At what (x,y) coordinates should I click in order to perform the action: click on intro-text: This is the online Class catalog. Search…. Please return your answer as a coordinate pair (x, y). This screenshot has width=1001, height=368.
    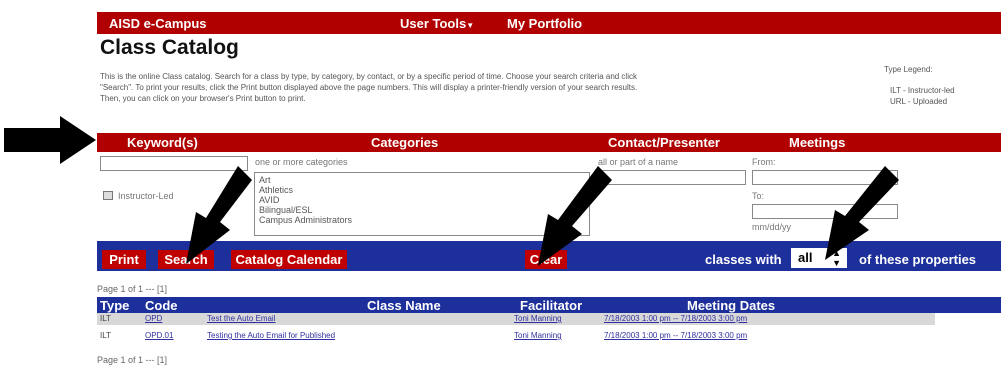
    Looking at the image, I should click on (479, 87).